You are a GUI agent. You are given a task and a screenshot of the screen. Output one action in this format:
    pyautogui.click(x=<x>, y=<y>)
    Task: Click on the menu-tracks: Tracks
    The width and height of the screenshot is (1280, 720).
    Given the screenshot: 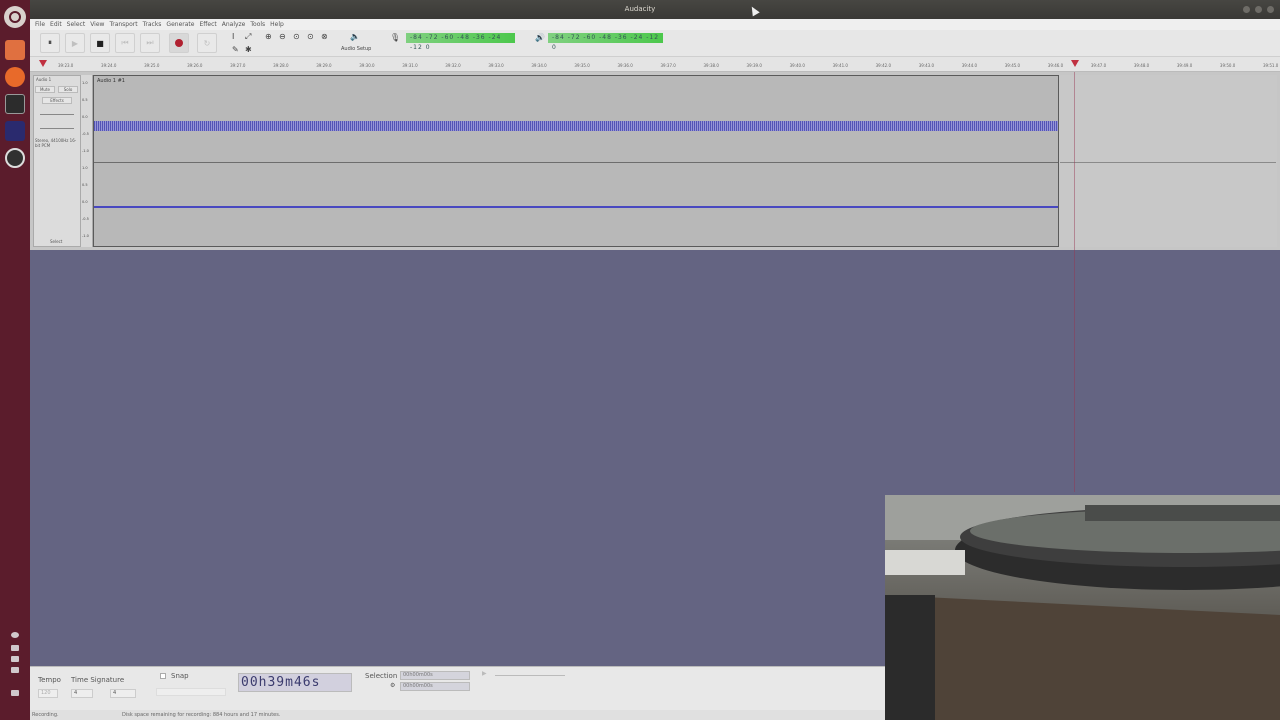 What is the action you would take?
    pyautogui.click(x=152, y=24)
    